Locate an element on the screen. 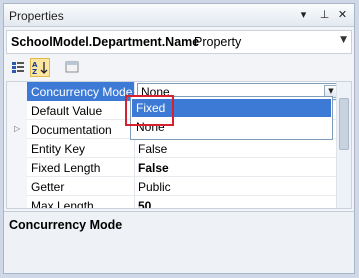  expand-arrow-icon: ▷ is located at coordinates (17, 128).